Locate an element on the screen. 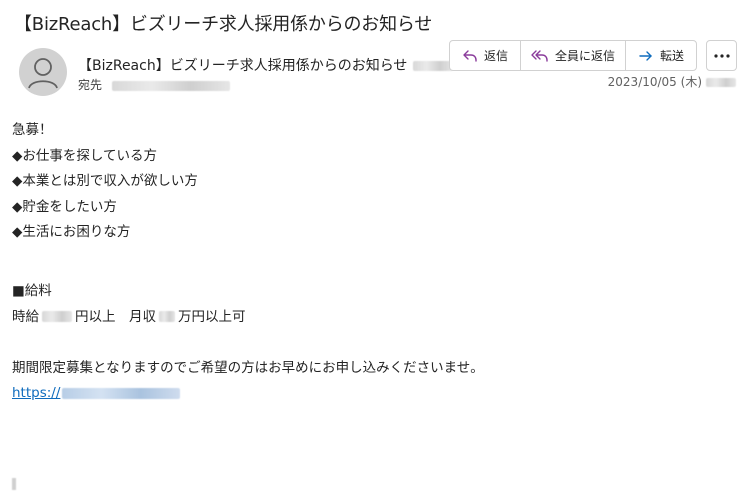  sender-name: 【BizReach】ビズリーチ求人採用係からのお知らせ is located at coordinates (242, 66).